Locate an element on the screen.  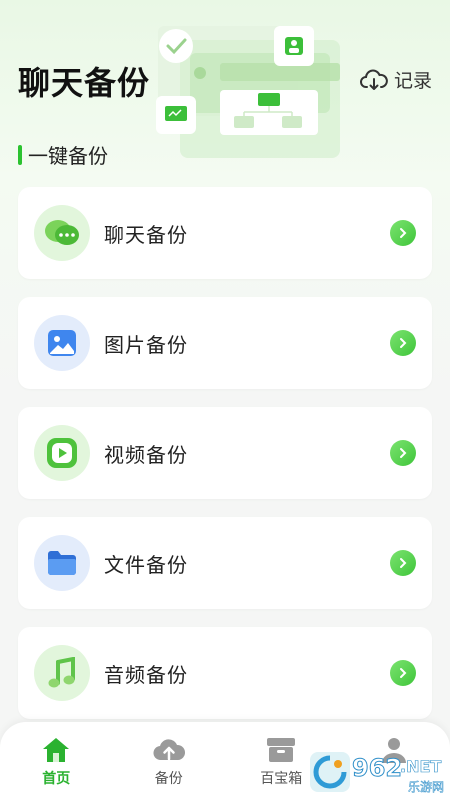
cloud-download-icon is located at coordinates (374, 79).